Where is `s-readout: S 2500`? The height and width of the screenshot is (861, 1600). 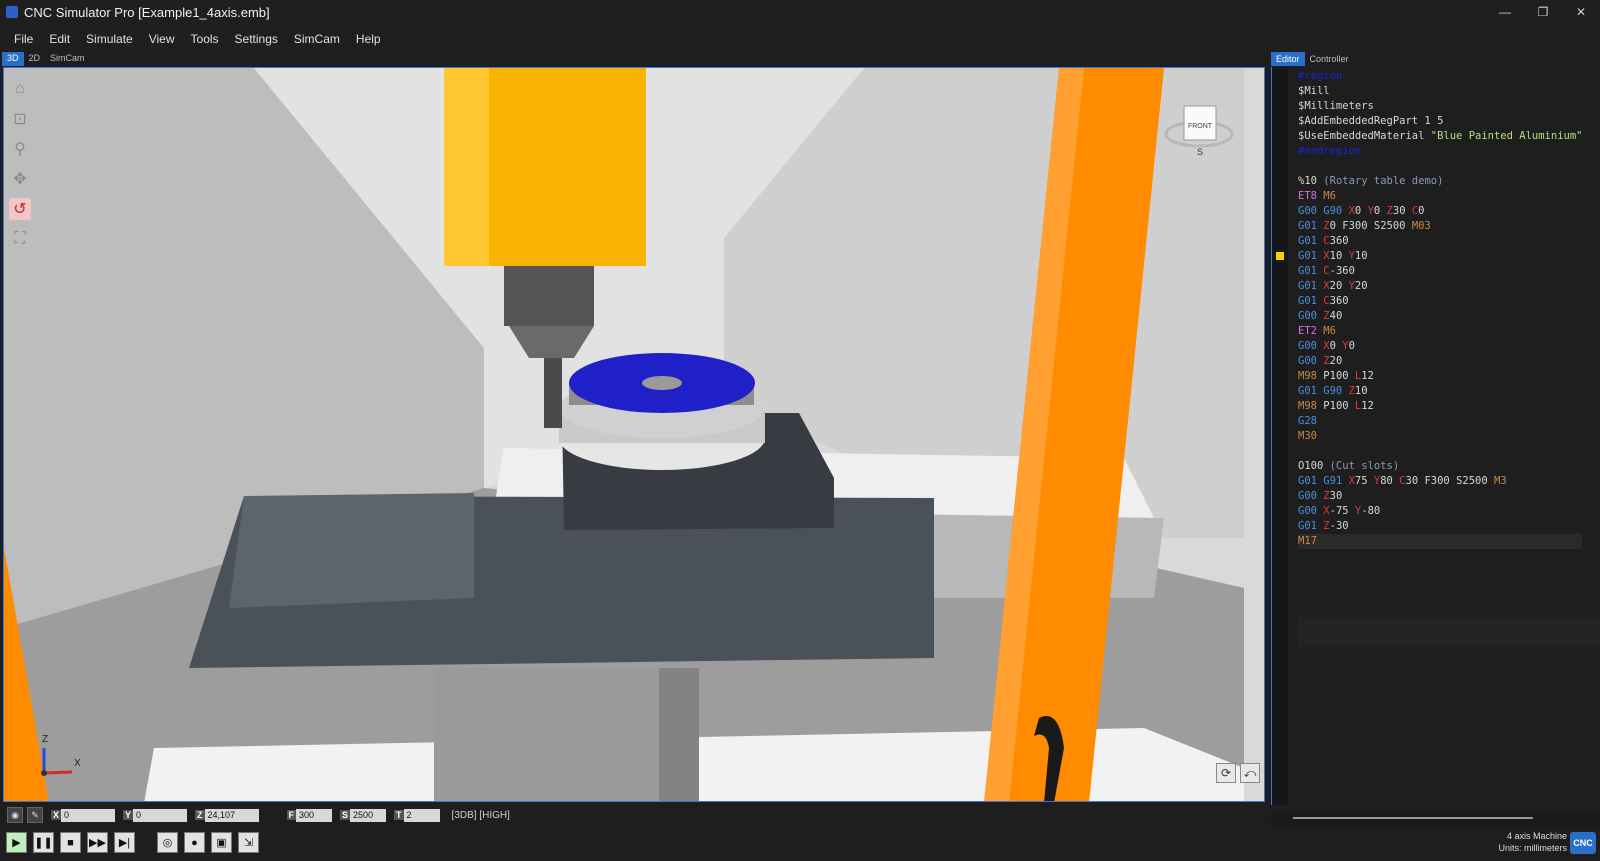 s-readout: S 2500 is located at coordinates (363, 815).